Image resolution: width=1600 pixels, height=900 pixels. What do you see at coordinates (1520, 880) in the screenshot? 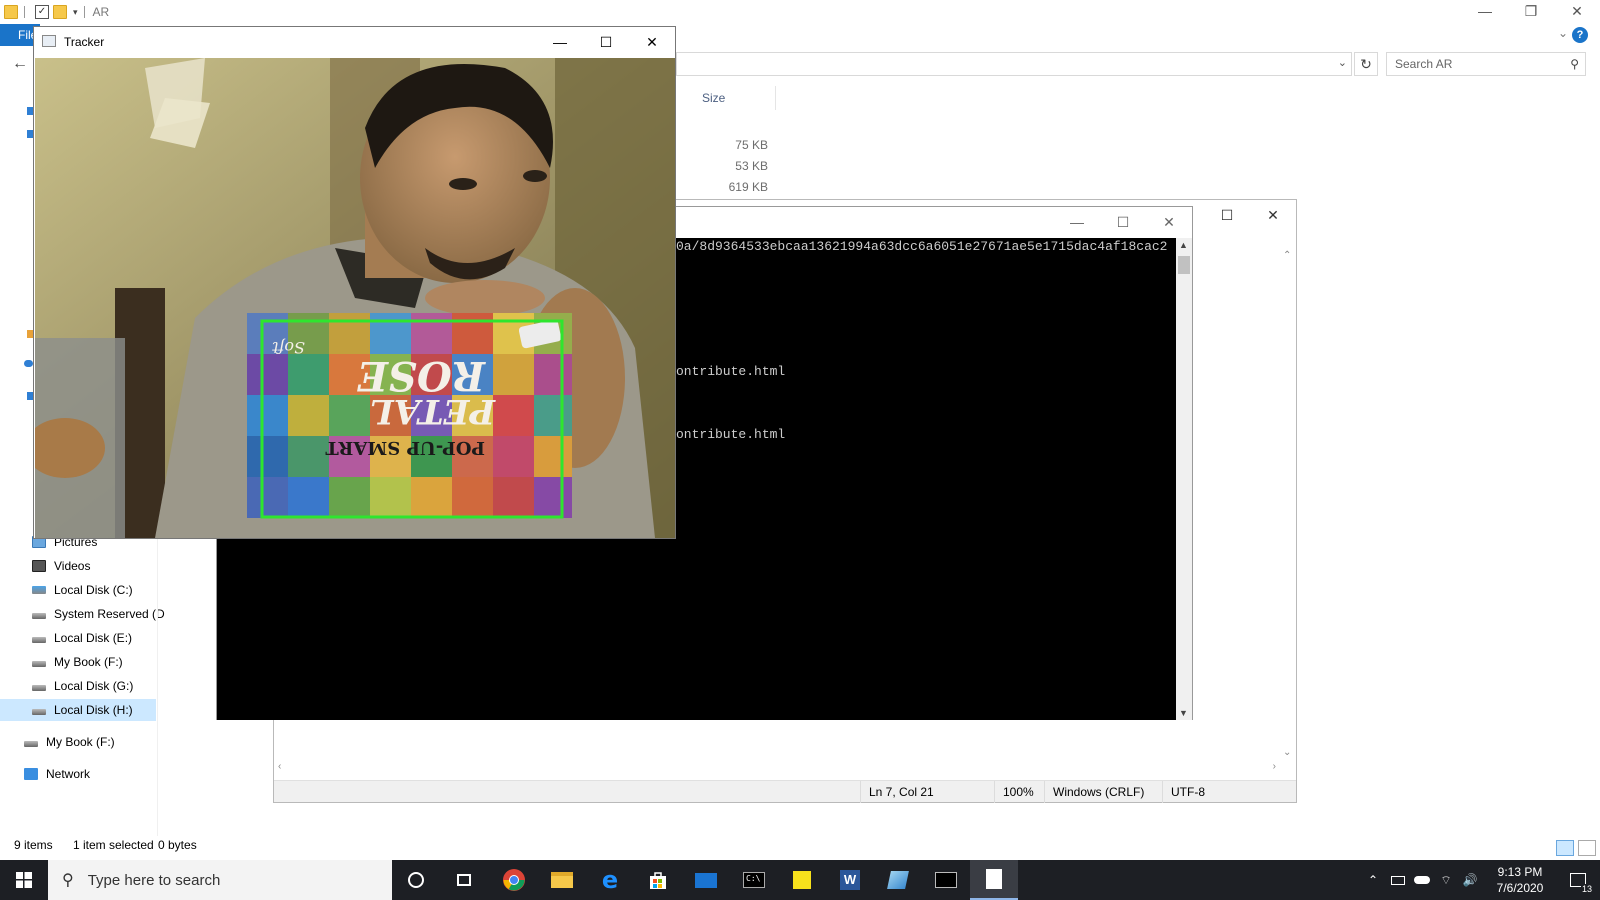
I see `system-clock: 9:13 PM 7/6/2020` at bounding box center [1520, 880].